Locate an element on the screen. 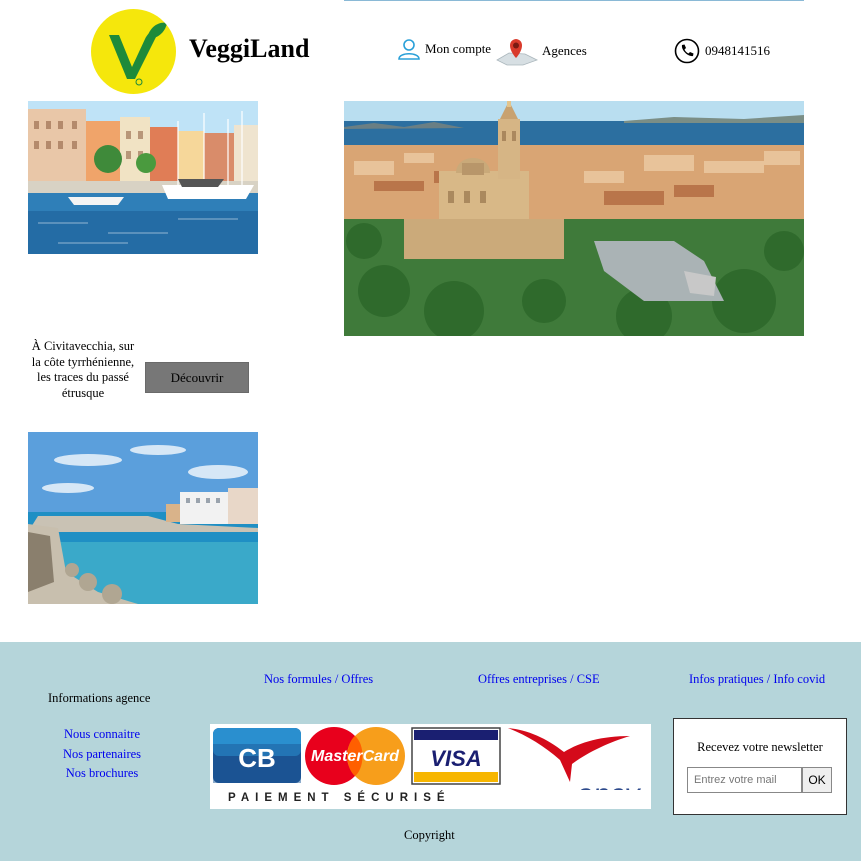 Image resolution: width=861 pixels, height=861 pixels. newsletter-submit-button: OK is located at coordinates (817, 780).